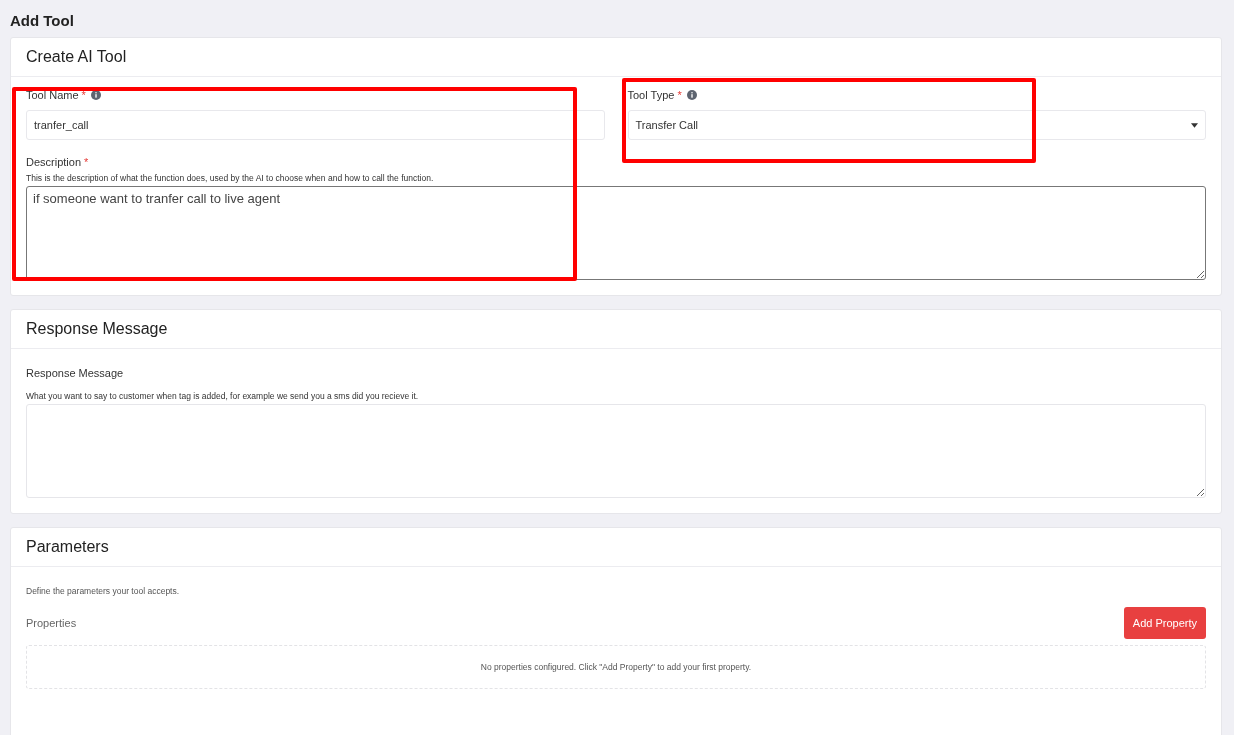  What do you see at coordinates (103, 591) in the screenshot?
I see `intro-text: Define the parameters your tool accepts.` at bounding box center [103, 591].